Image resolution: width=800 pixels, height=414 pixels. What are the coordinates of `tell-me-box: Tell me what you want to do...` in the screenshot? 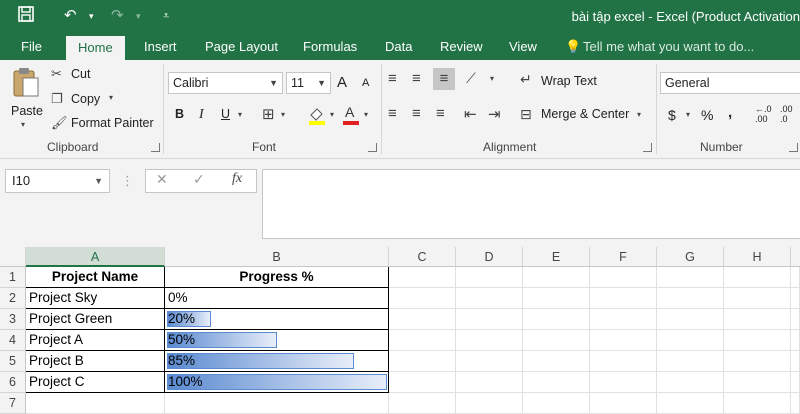 It's located at (668, 46).